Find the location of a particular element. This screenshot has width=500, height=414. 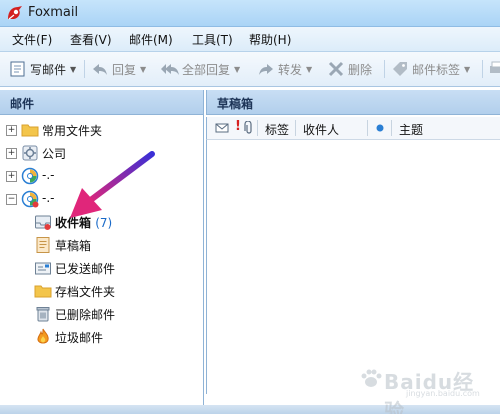

tree-item-sent: 已发送邮件 is located at coordinates (101, 268).